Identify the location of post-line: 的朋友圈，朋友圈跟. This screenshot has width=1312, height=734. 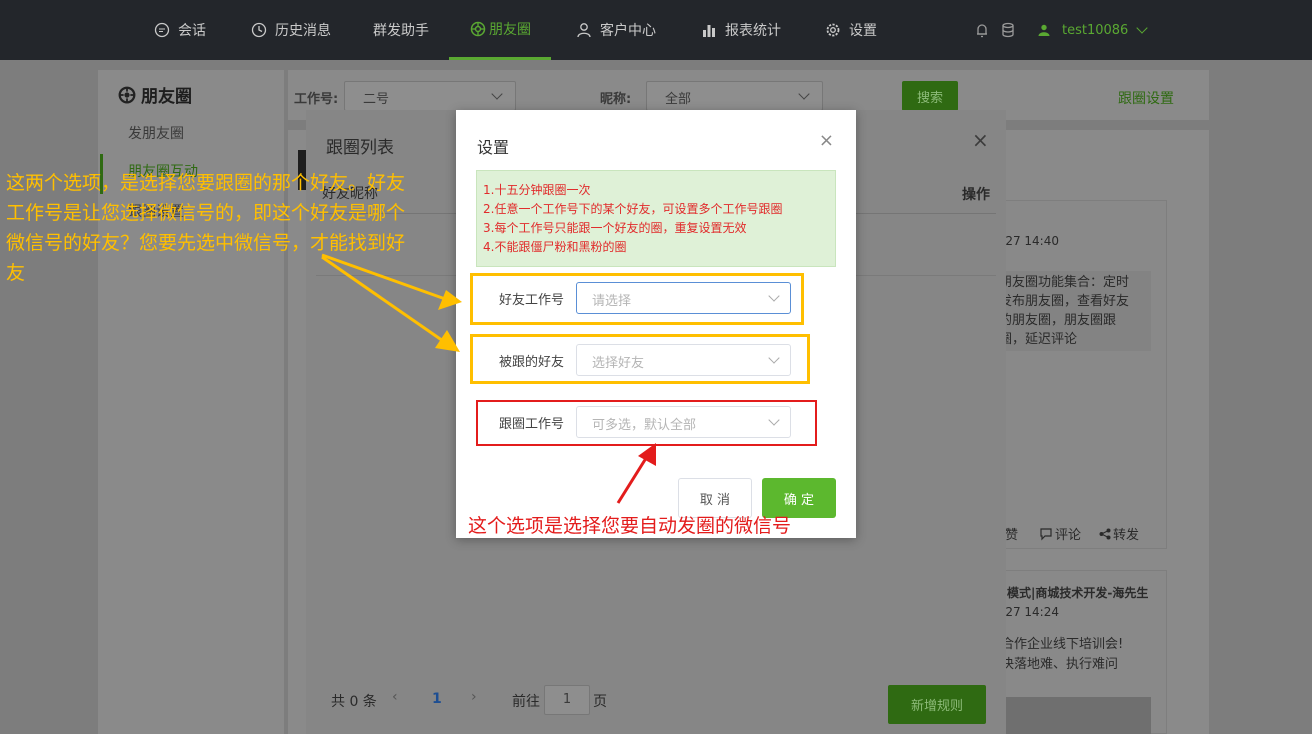
(1058, 320).